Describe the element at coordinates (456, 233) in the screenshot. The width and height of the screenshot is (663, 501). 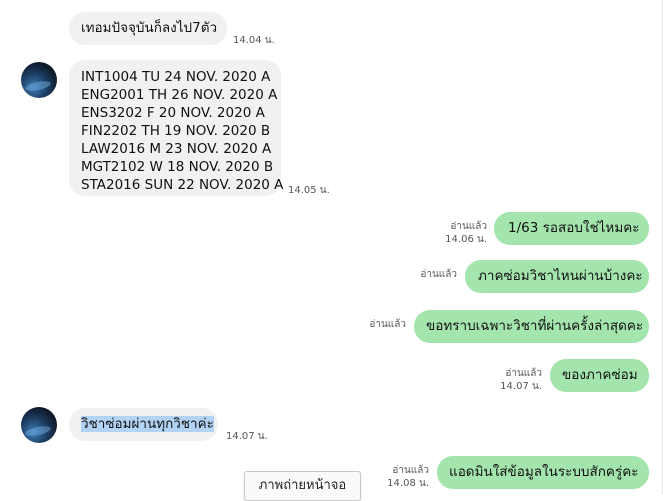
I see `message-meta: อ่านแล้ว 14.06 น.` at that location.